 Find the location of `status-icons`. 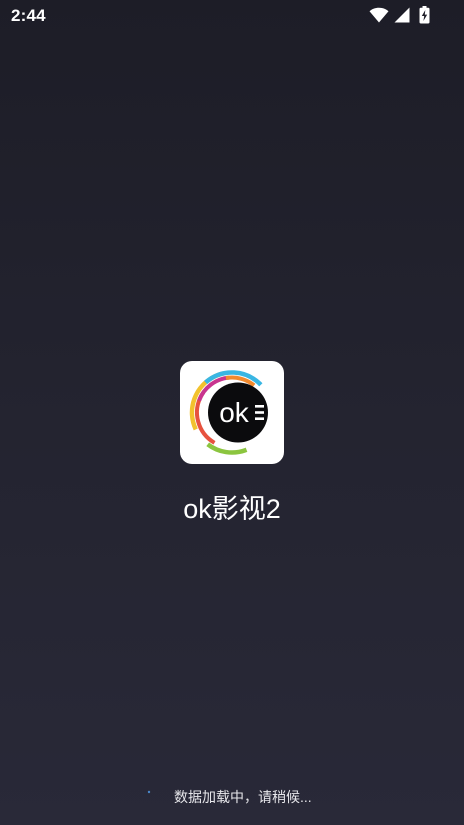

status-icons is located at coordinates (399, 15).